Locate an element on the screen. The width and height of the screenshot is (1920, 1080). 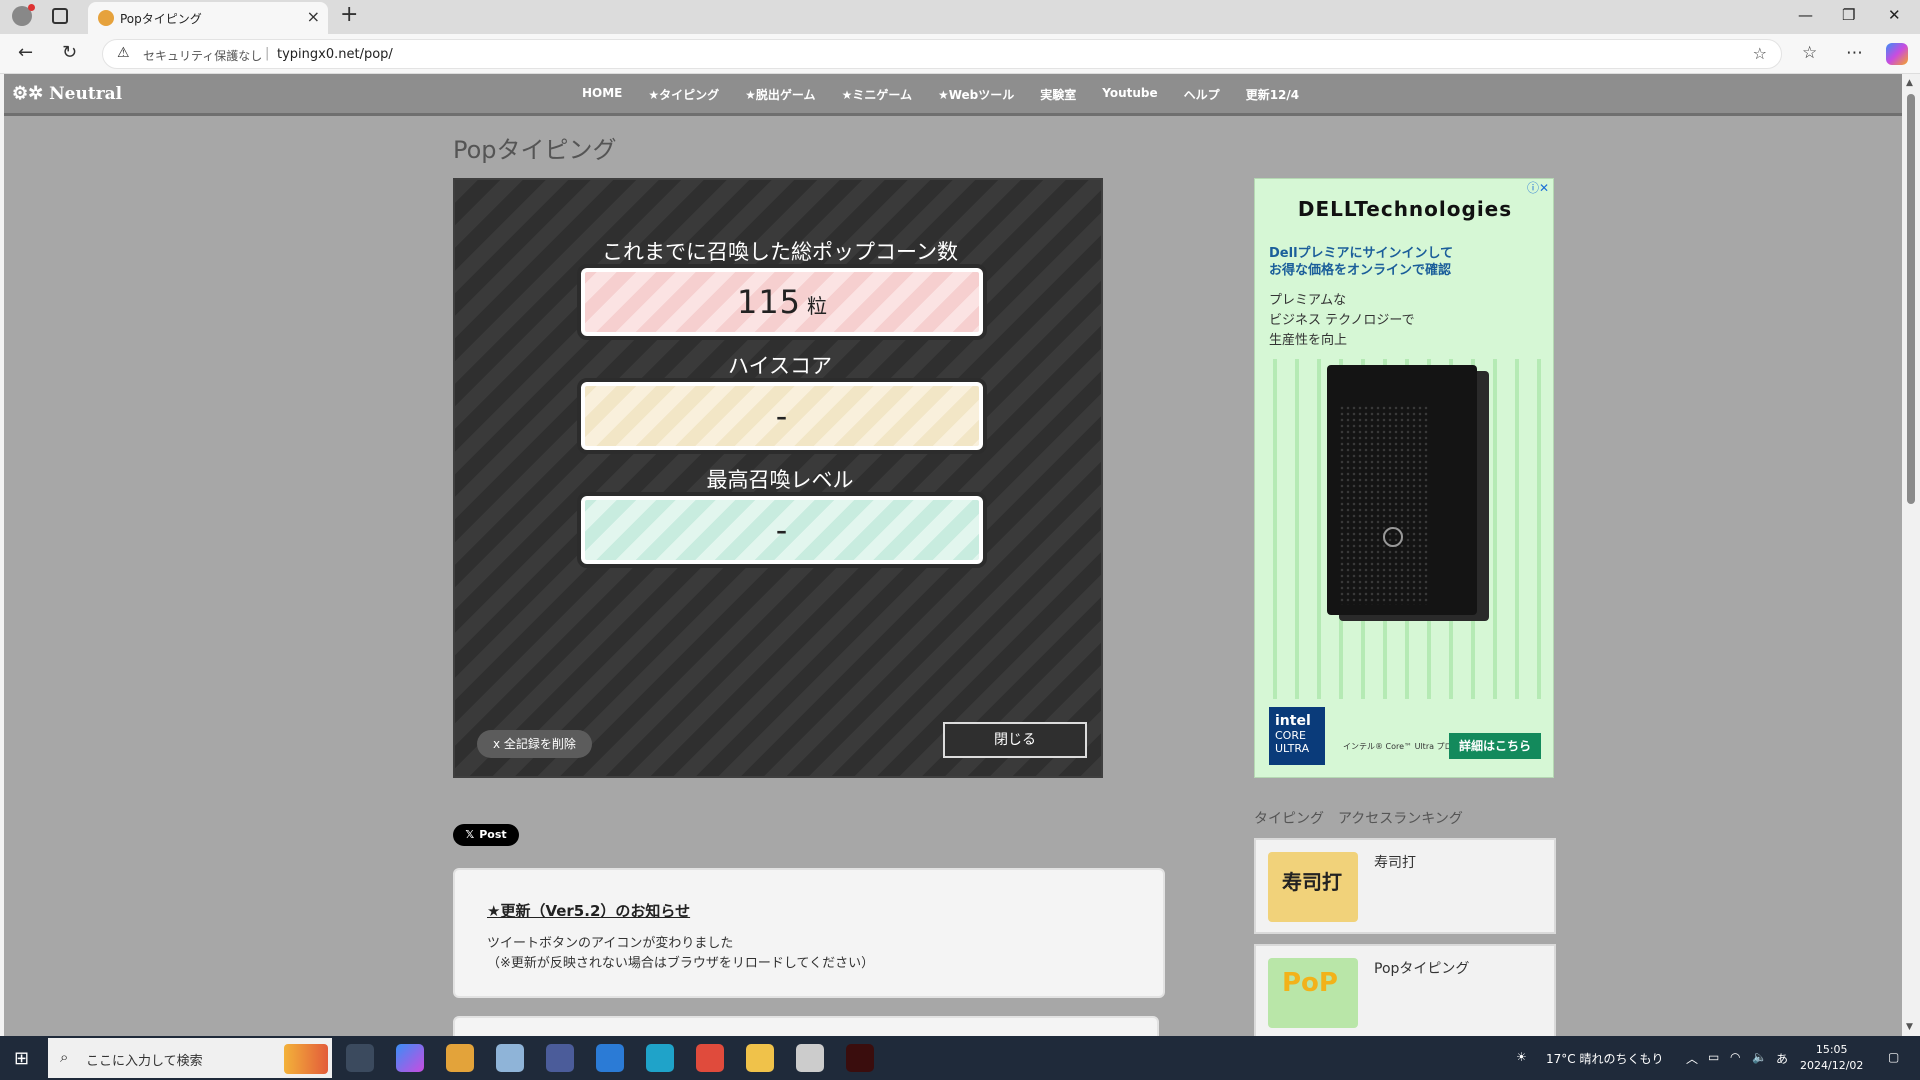
clock-time: 15:05 is located at coordinates (1831, 1049).